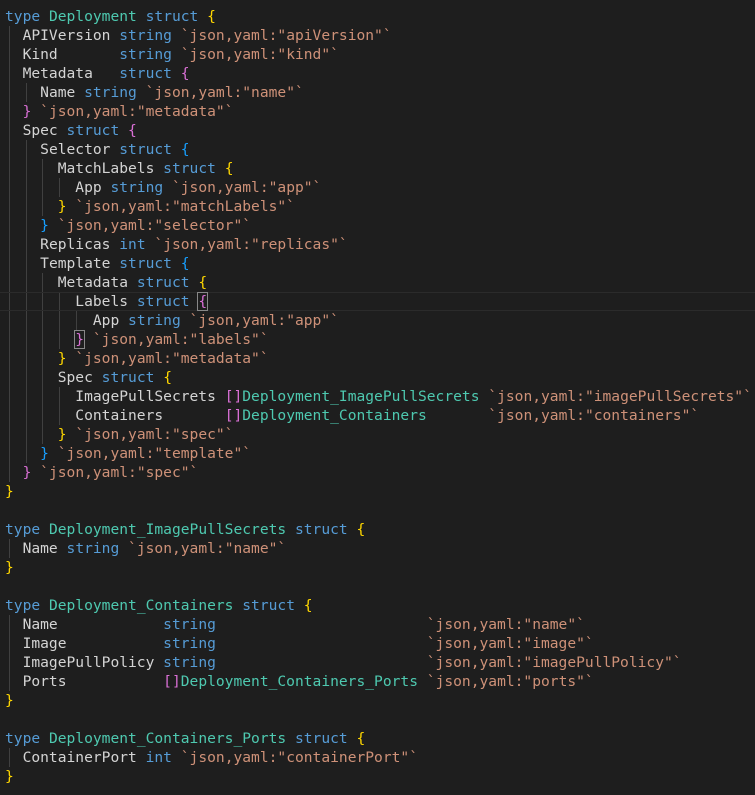  What do you see at coordinates (93, 282) in the screenshot?
I see `field-name: Metadata` at bounding box center [93, 282].